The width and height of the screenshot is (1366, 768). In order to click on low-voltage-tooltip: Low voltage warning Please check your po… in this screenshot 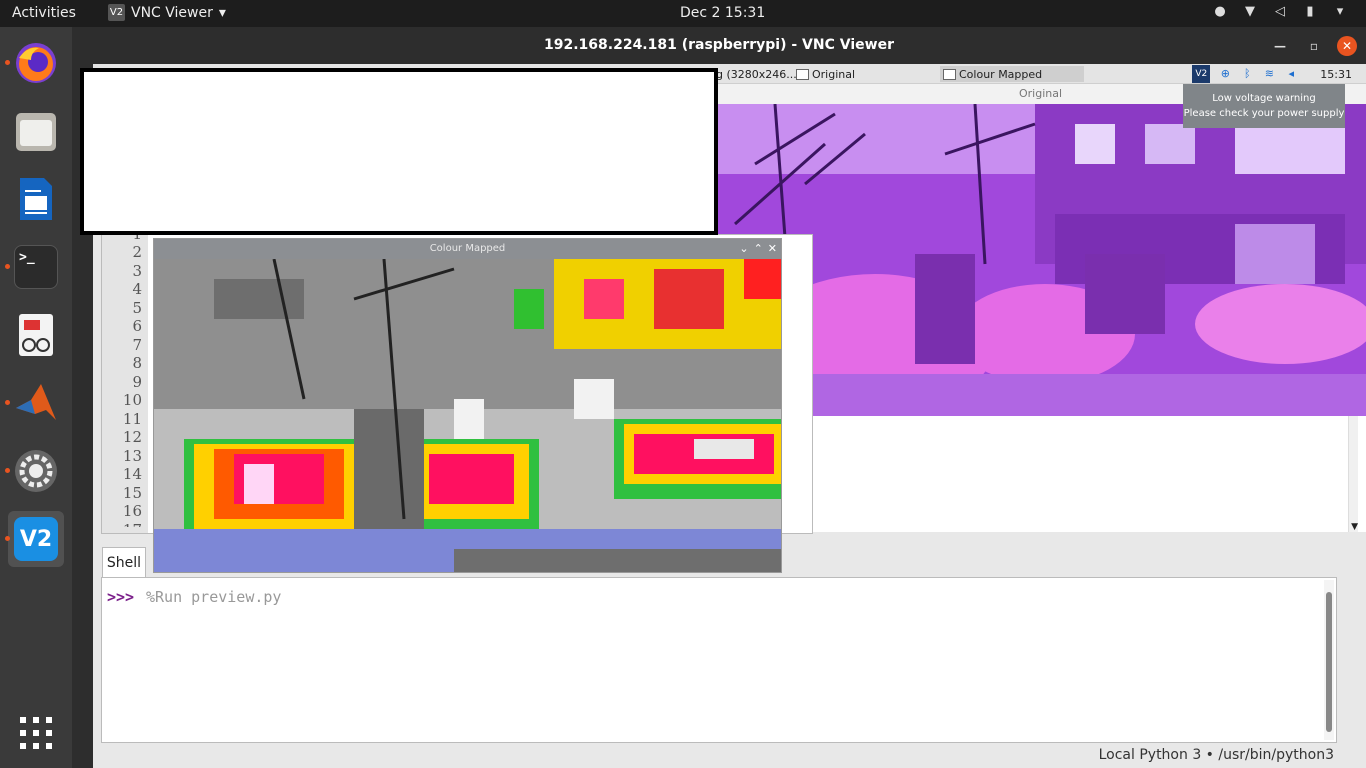, I will do `click(1264, 106)`.